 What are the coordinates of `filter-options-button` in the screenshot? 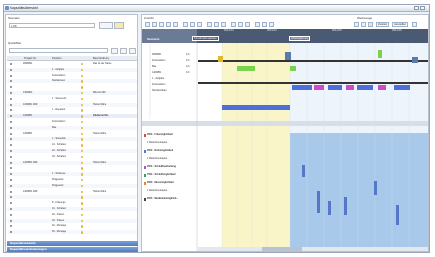 It's located at (132, 51).